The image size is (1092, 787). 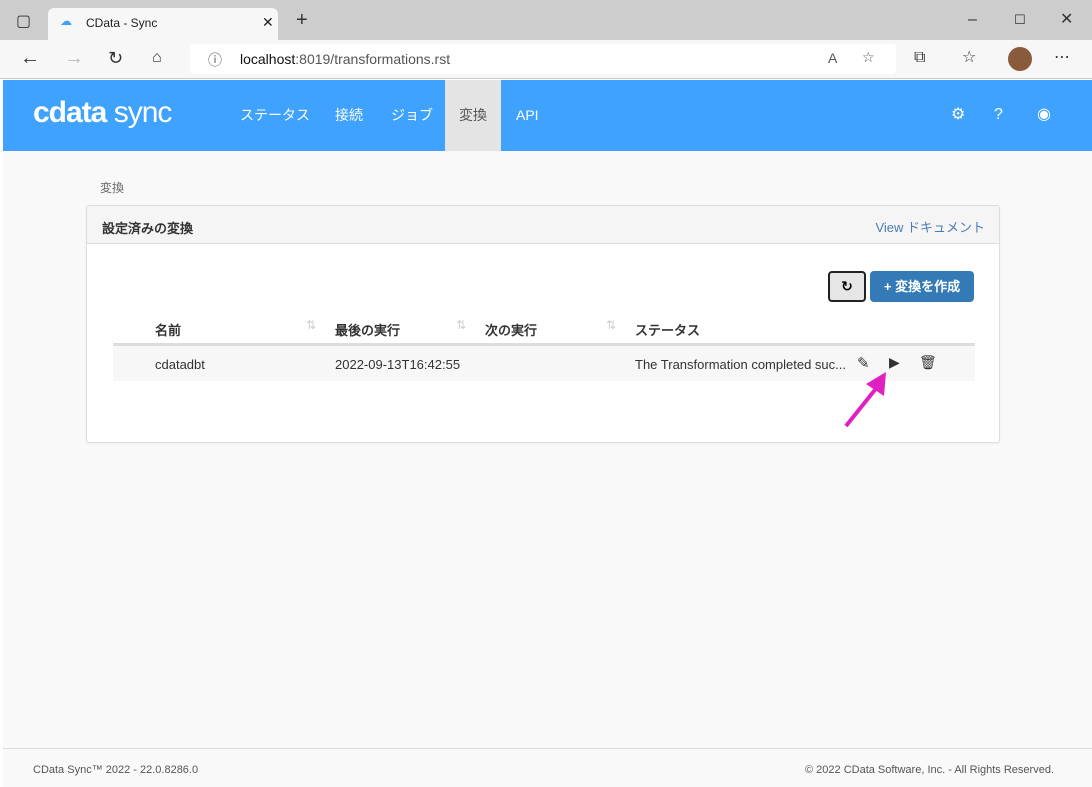 I want to click on nav-status: ステータス, so click(x=275, y=115).